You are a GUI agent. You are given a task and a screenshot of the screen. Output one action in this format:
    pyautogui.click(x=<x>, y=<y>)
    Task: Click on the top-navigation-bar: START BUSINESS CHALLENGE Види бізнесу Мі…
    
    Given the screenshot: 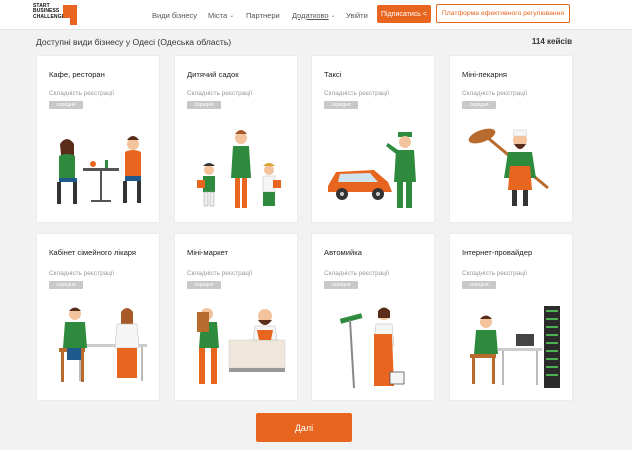 What is the action you would take?
    pyautogui.click(x=316, y=15)
    